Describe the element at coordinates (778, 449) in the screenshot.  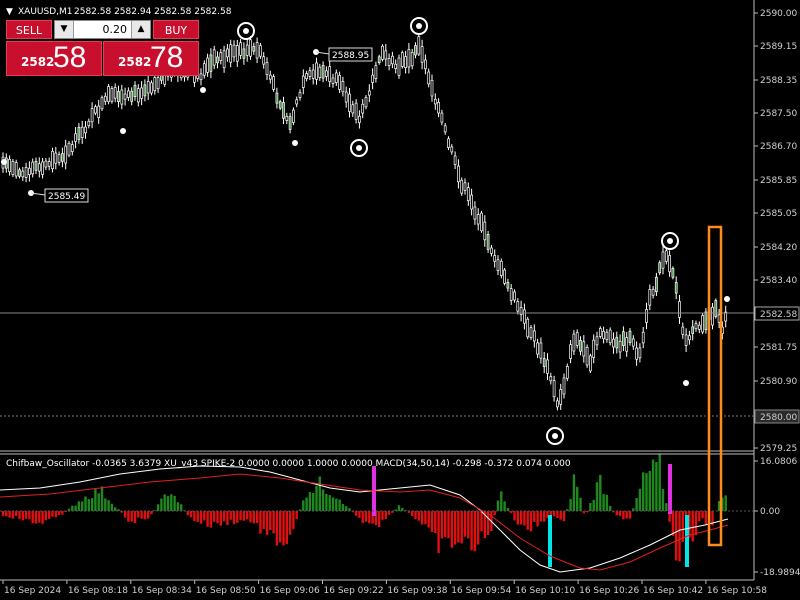
I see `price-tick-label: 2579.25` at that location.